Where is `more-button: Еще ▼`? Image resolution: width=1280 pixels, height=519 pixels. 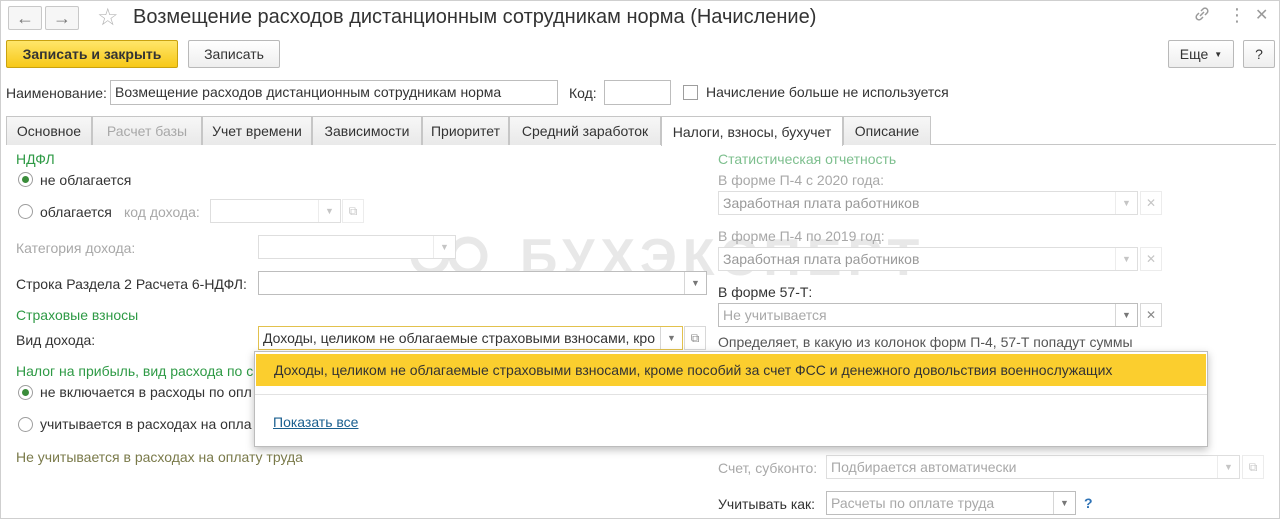
more-button: Еще ▼ is located at coordinates (1201, 54).